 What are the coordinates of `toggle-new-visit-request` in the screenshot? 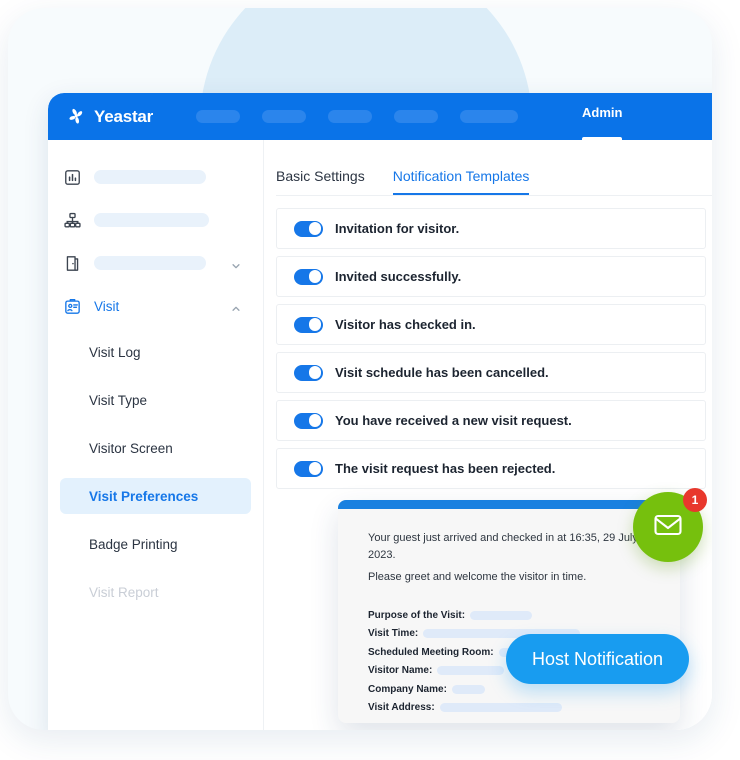 It's located at (308, 420).